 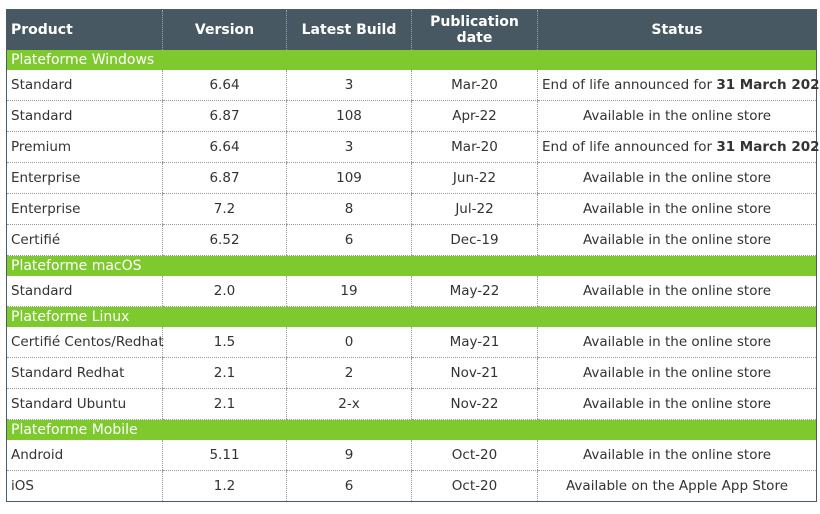 I want to click on cell-product: Standard Redhat, so click(x=84, y=373).